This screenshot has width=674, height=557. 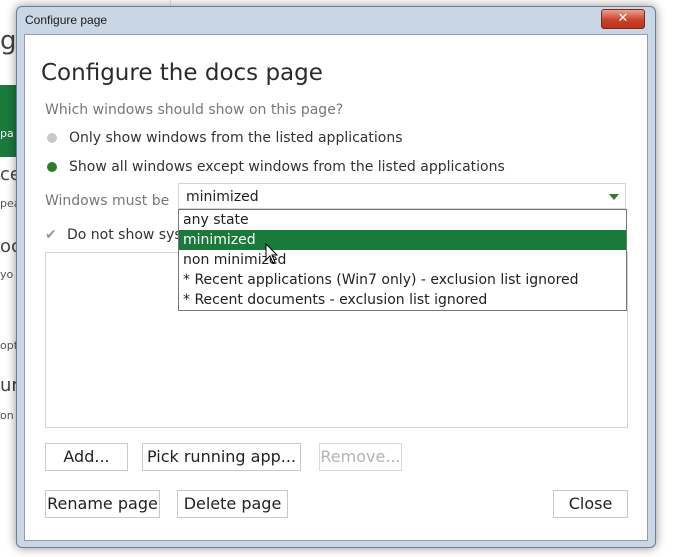 What do you see at coordinates (52, 167) in the screenshot?
I see `radio-selected-icon` at bounding box center [52, 167].